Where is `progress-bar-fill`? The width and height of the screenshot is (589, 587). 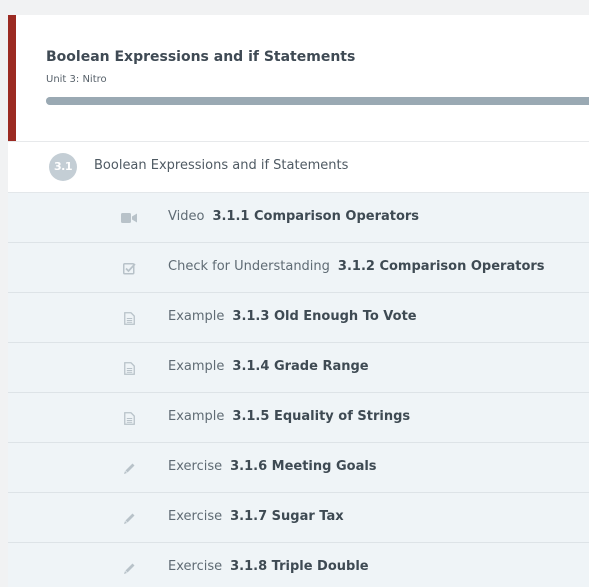 progress-bar-fill is located at coordinates (317, 101).